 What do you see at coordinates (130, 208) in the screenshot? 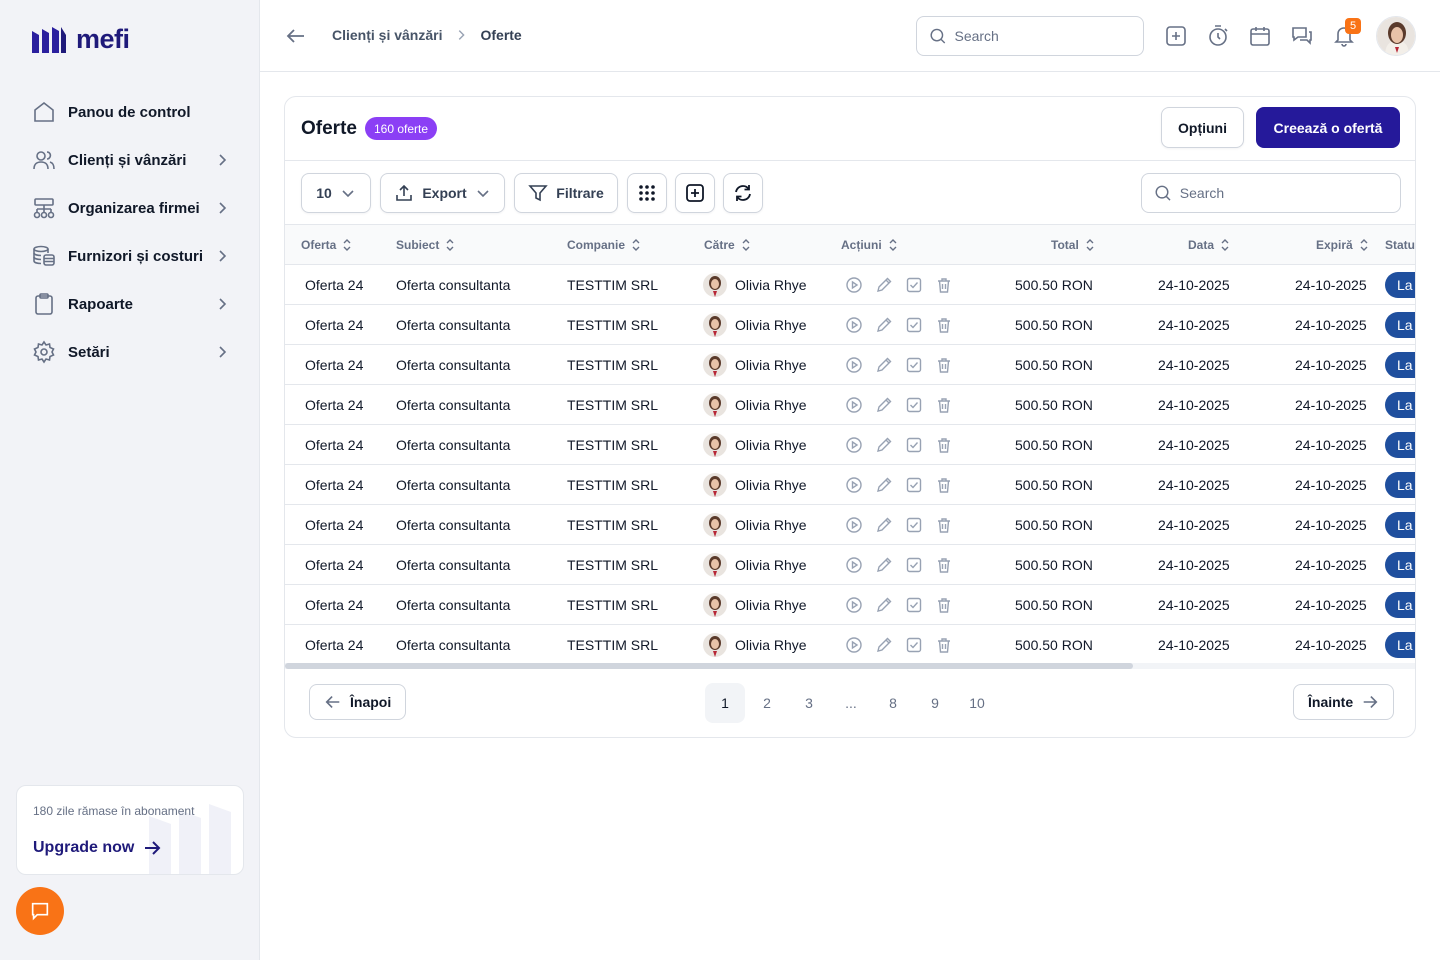
I see `sidebar-item-organizarea-firmei: Organizarea firmei` at bounding box center [130, 208].